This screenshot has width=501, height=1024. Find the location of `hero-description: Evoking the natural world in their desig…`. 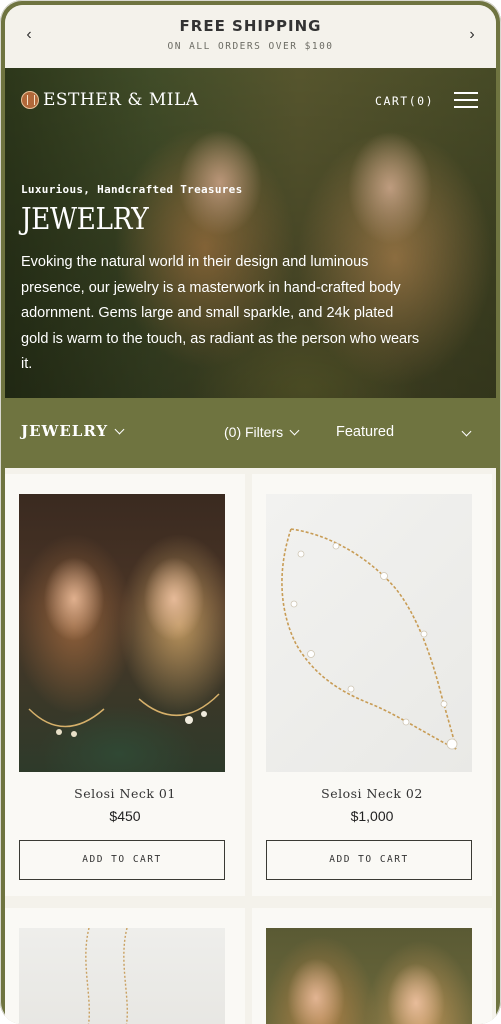

hero-description: Evoking the natural world in their desig… is located at coordinates (220, 313).